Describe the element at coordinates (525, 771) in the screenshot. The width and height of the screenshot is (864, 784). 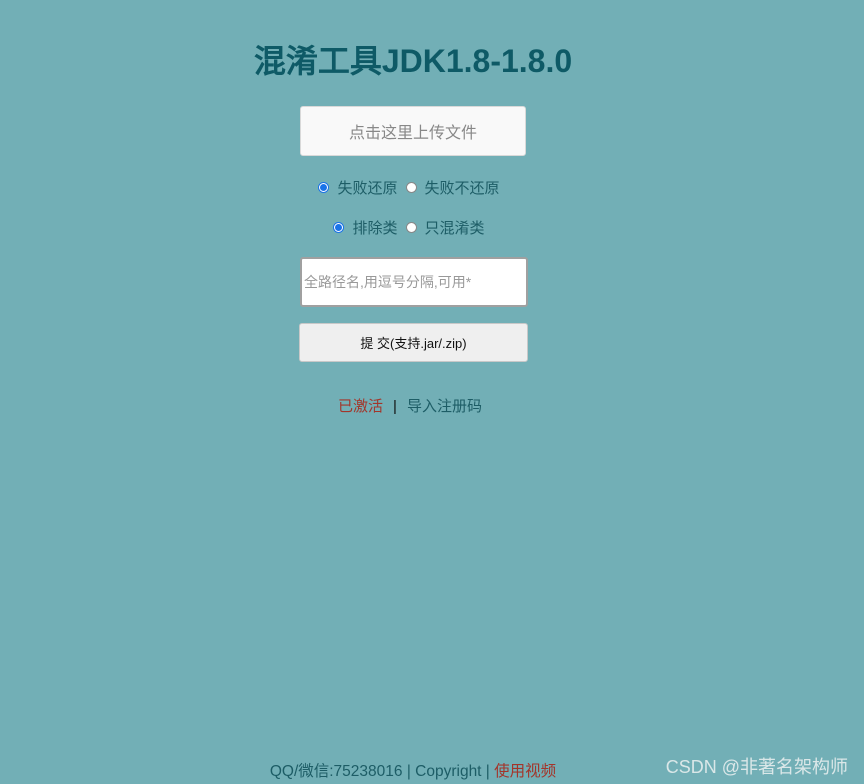
I see `usage-video-link: 使用视频` at that location.